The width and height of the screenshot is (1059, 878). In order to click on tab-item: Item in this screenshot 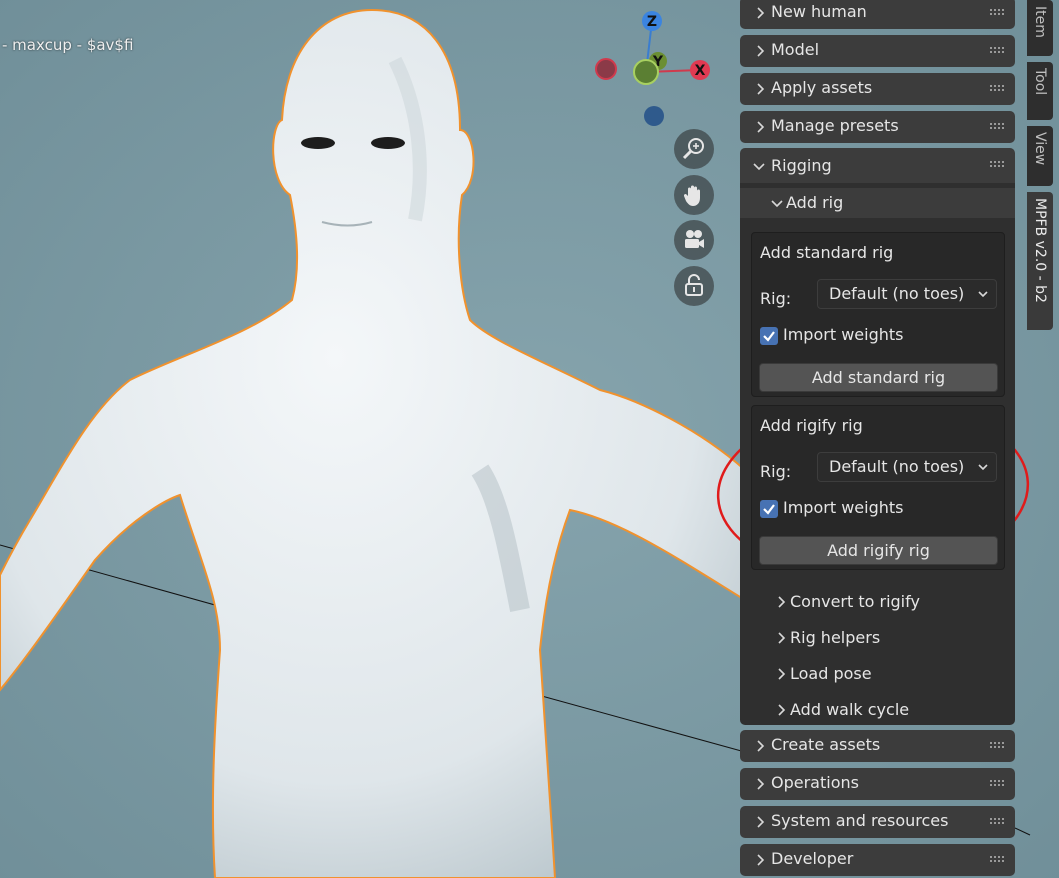, I will do `click(1040, 28)`.